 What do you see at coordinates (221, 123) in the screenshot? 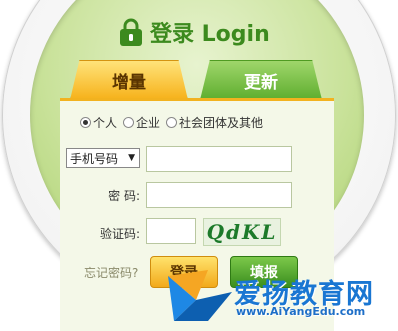
I see `radio-label: 社会团体及其他` at bounding box center [221, 123].